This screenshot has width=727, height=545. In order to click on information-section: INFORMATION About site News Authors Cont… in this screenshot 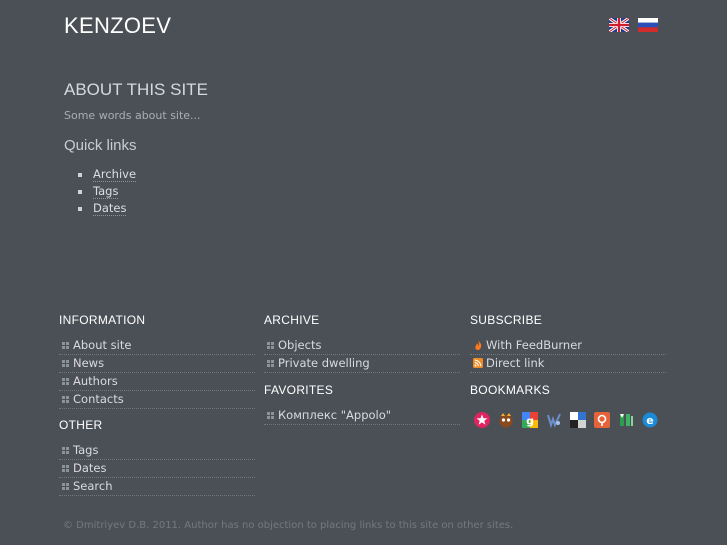, I will do `click(157, 361)`.